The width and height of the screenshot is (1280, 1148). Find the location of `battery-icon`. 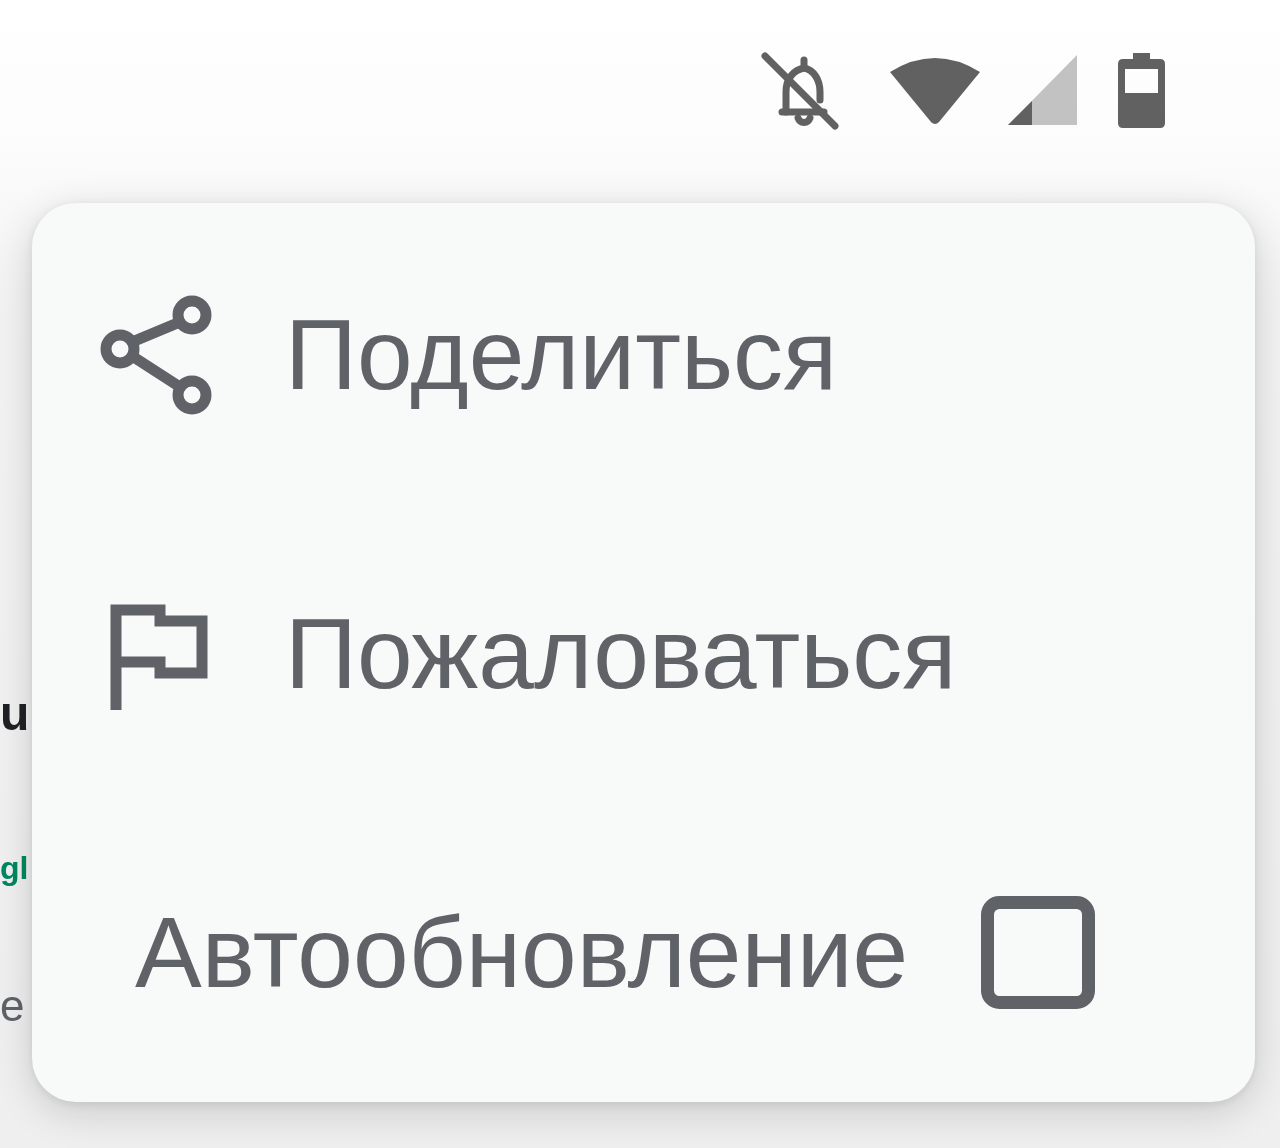

battery-icon is located at coordinates (1141, 90).